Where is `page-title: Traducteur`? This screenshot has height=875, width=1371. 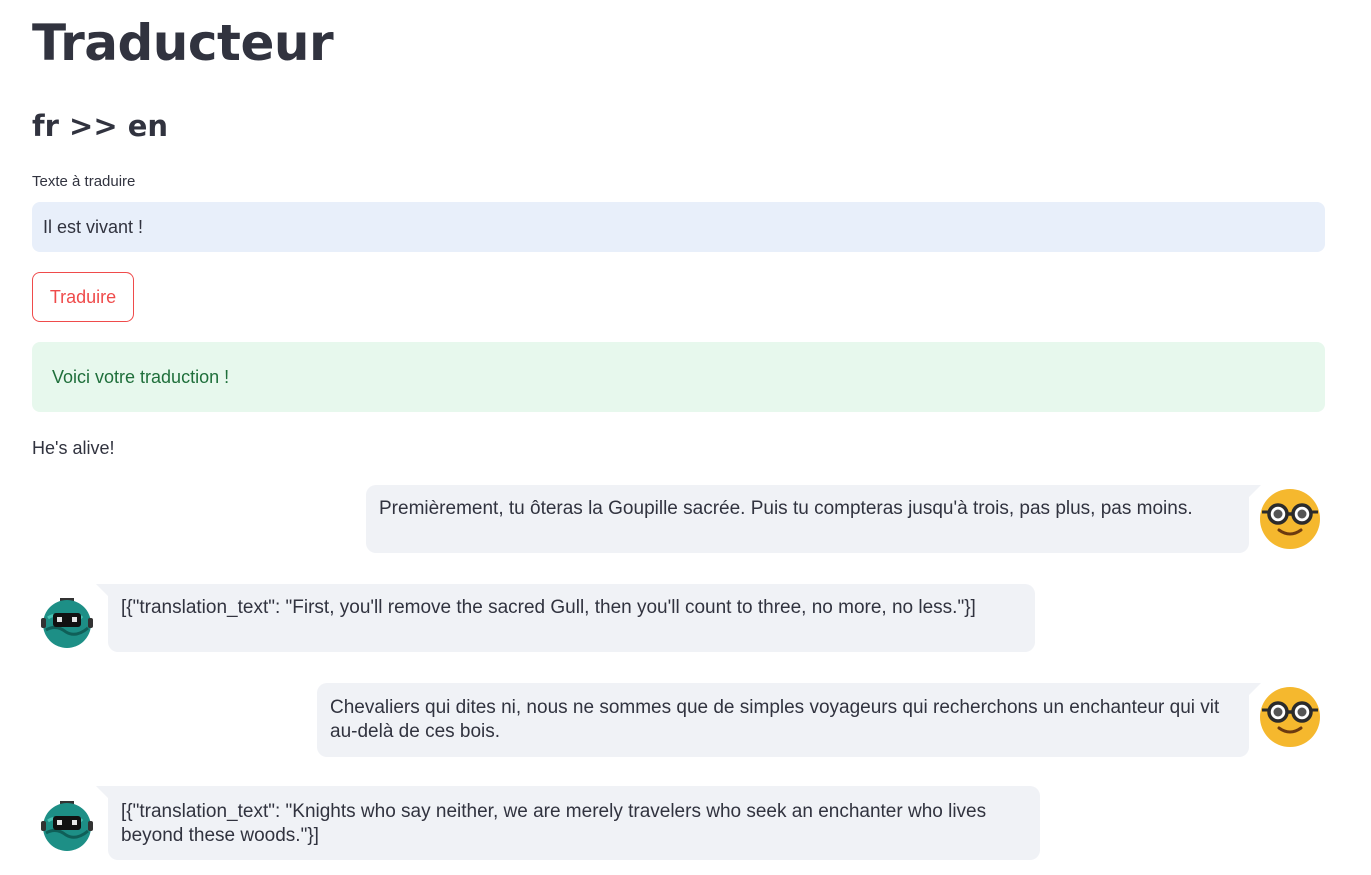 page-title: Traducteur is located at coordinates (183, 43).